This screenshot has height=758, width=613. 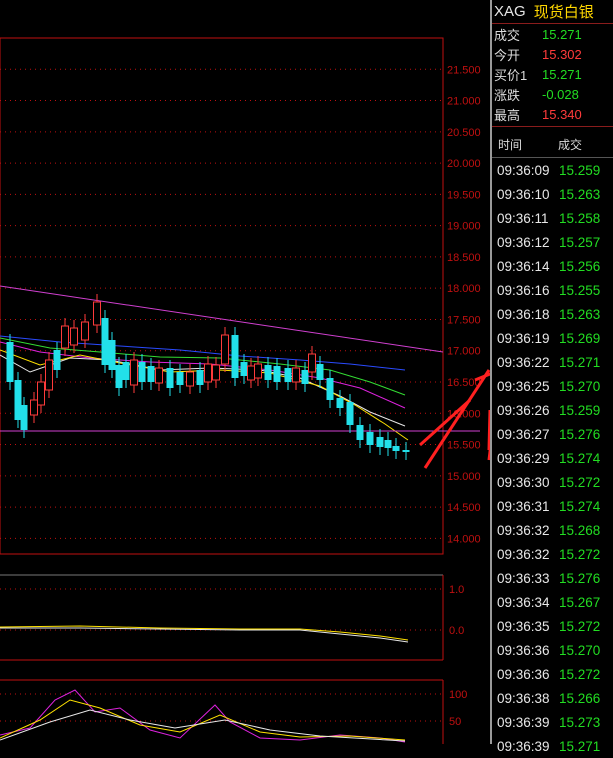 What do you see at coordinates (464, 477) in the screenshot?
I see `price-tick-label: 15.000` at bounding box center [464, 477].